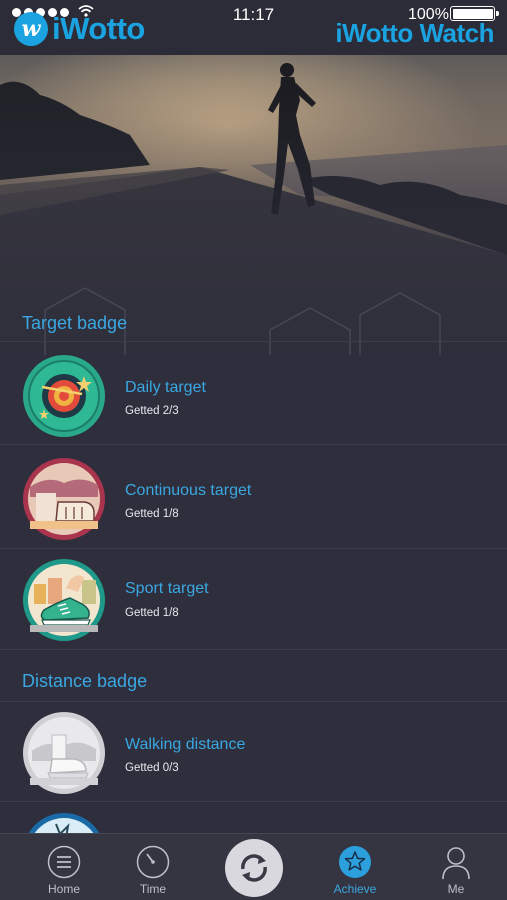  Describe the element at coordinates (253, 817) in the screenshot. I see `badge-row-partial` at that location.